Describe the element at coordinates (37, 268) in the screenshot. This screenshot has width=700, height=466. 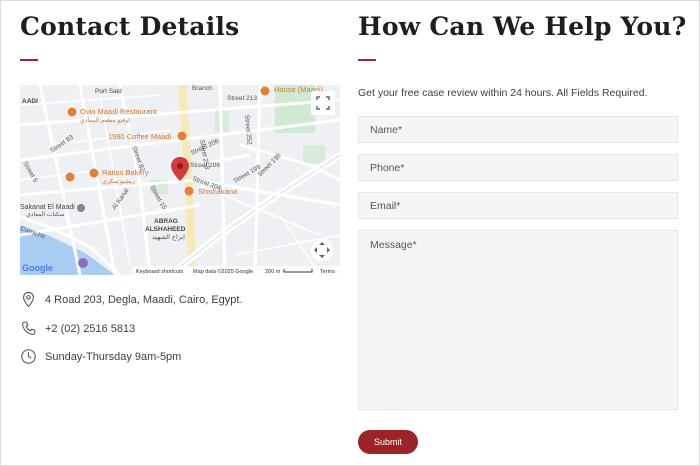
I see `google-logo: Google` at that location.